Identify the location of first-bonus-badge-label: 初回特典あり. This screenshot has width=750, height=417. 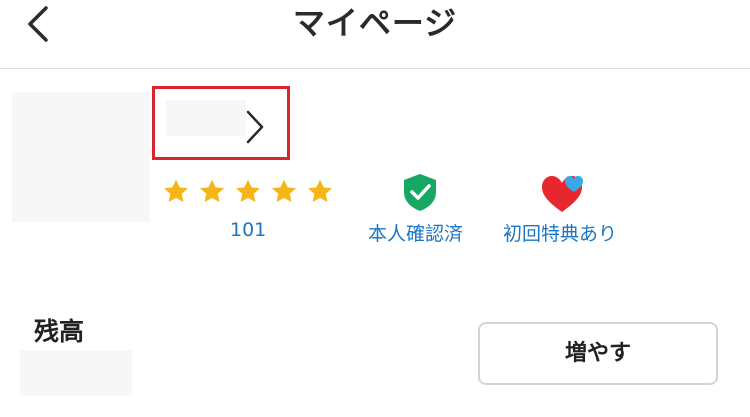
(560, 232).